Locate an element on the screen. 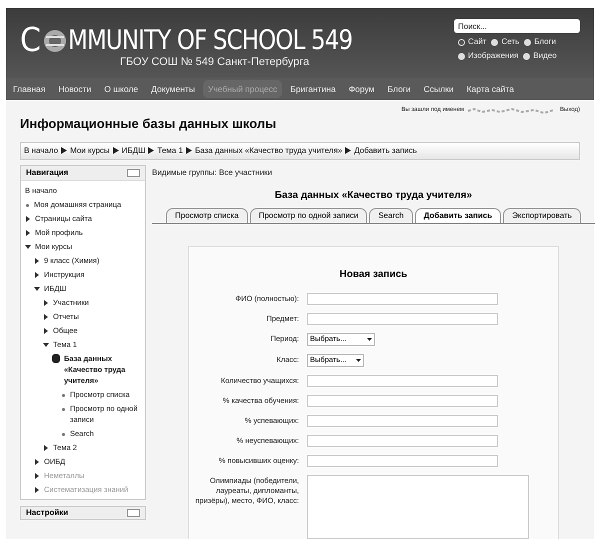 The width and height of the screenshot is (600, 539). logo-letter: C is located at coordinates (31, 41).